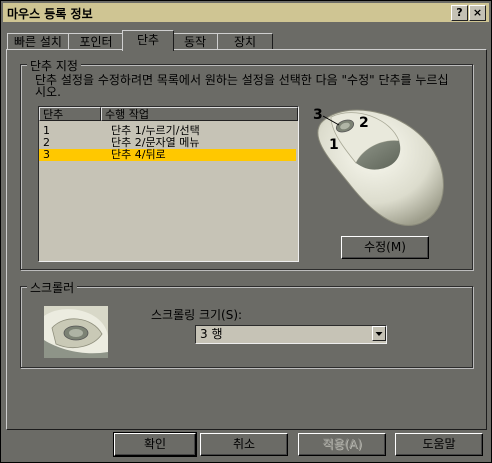  I want to click on scroll-wheel-image, so click(76, 332).